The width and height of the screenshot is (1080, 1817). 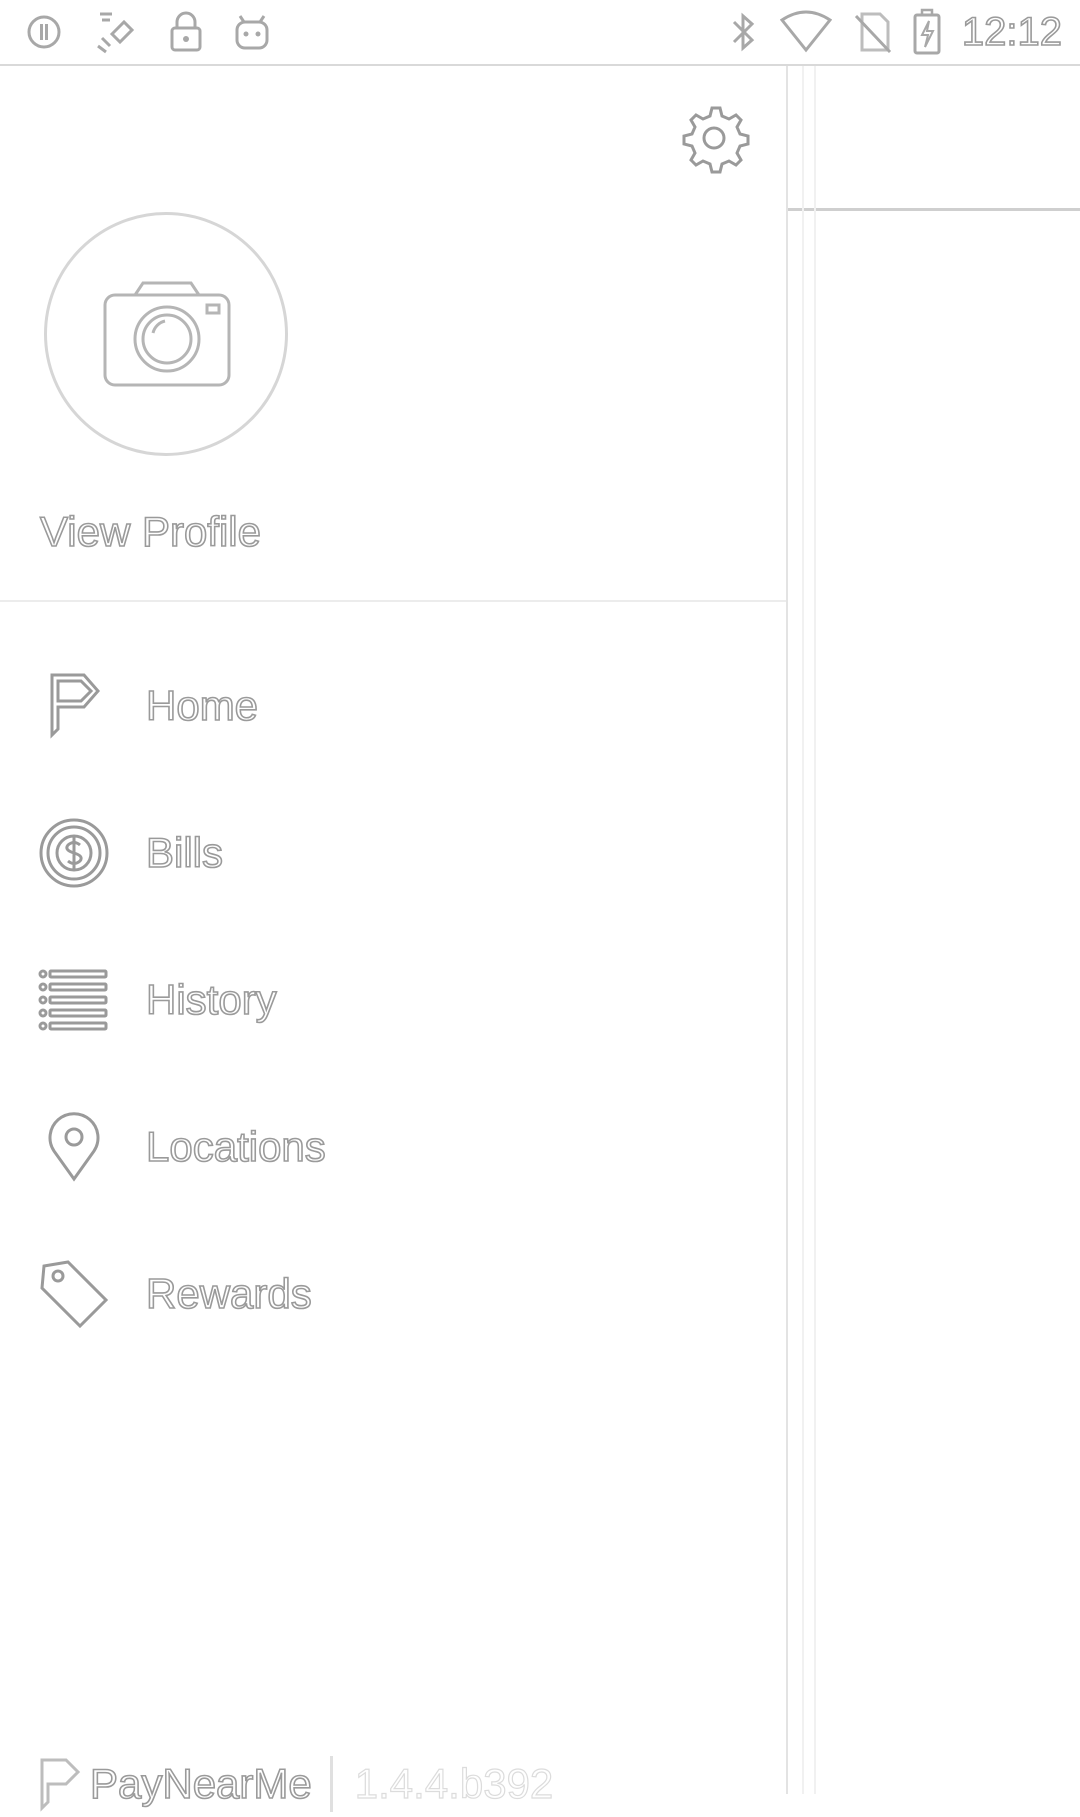 What do you see at coordinates (166, 334) in the screenshot?
I see `profile-avatar` at bounding box center [166, 334].